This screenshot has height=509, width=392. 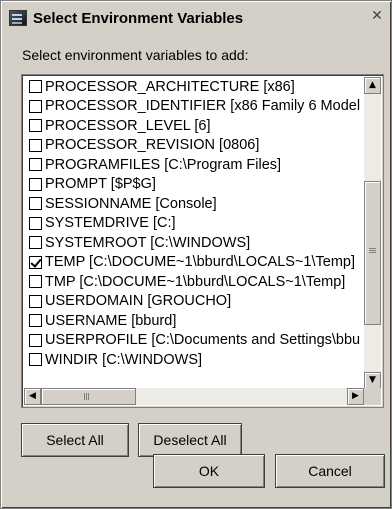 I want to click on scrollbar-corner, so click(x=372, y=396).